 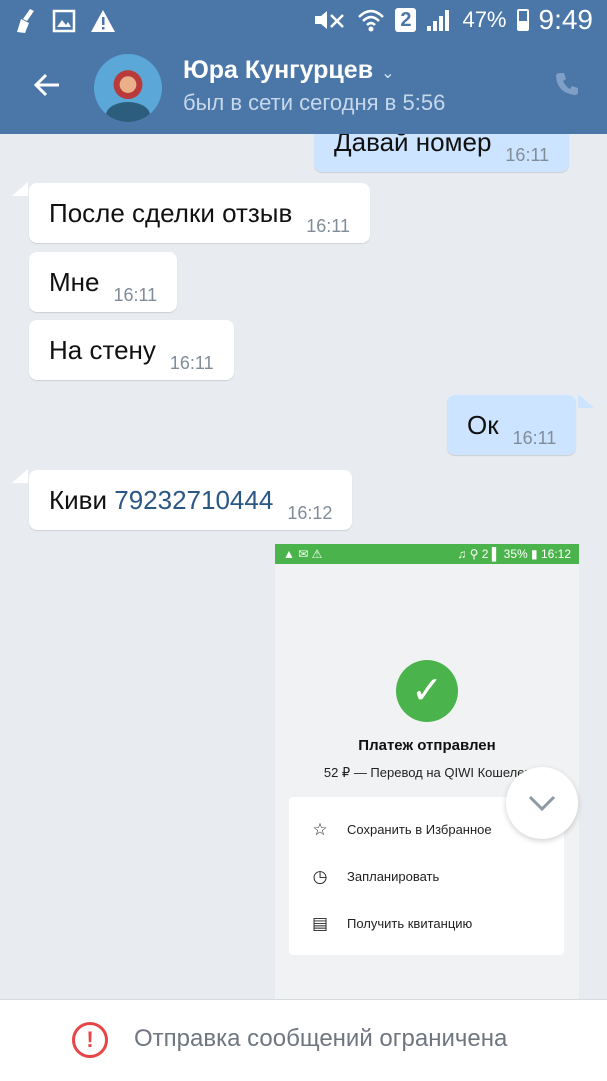 What do you see at coordinates (90, 1040) in the screenshot?
I see `warning-icon: !` at bounding box center [90, 1040].